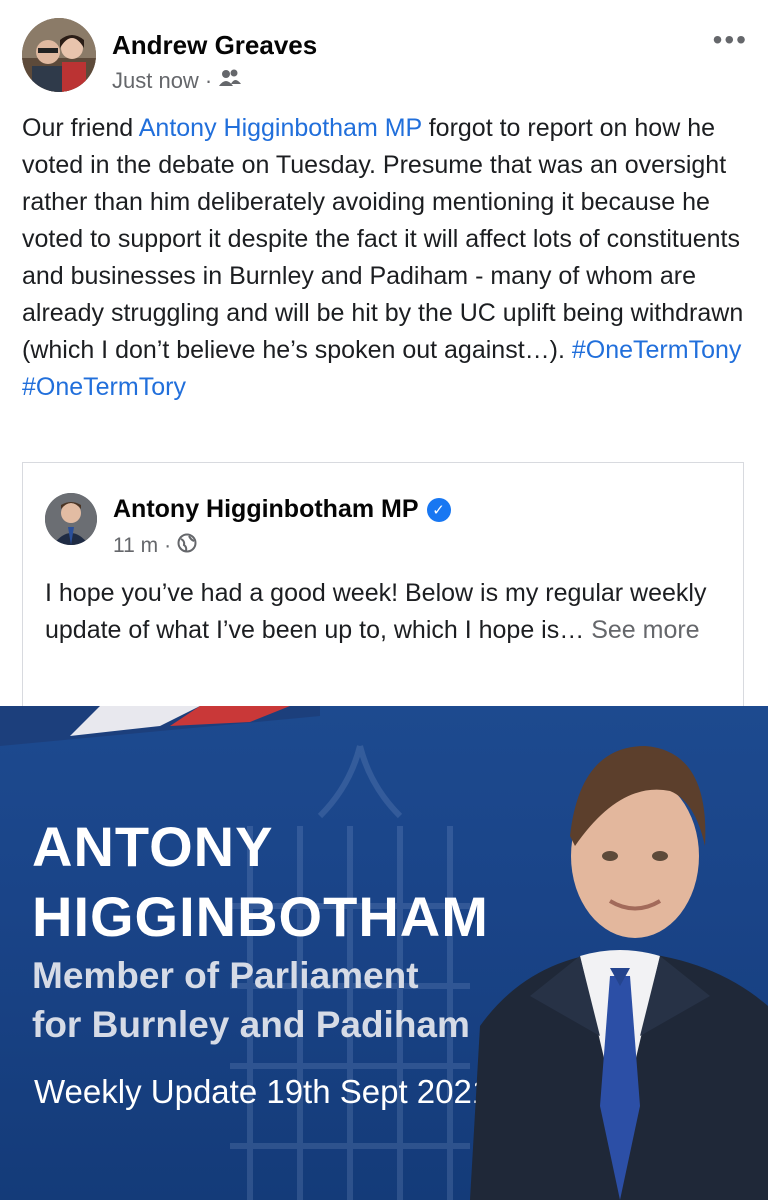 This screenshot has height=1200, width=768. I want to click on post-time: Just now, so click(155, 81).